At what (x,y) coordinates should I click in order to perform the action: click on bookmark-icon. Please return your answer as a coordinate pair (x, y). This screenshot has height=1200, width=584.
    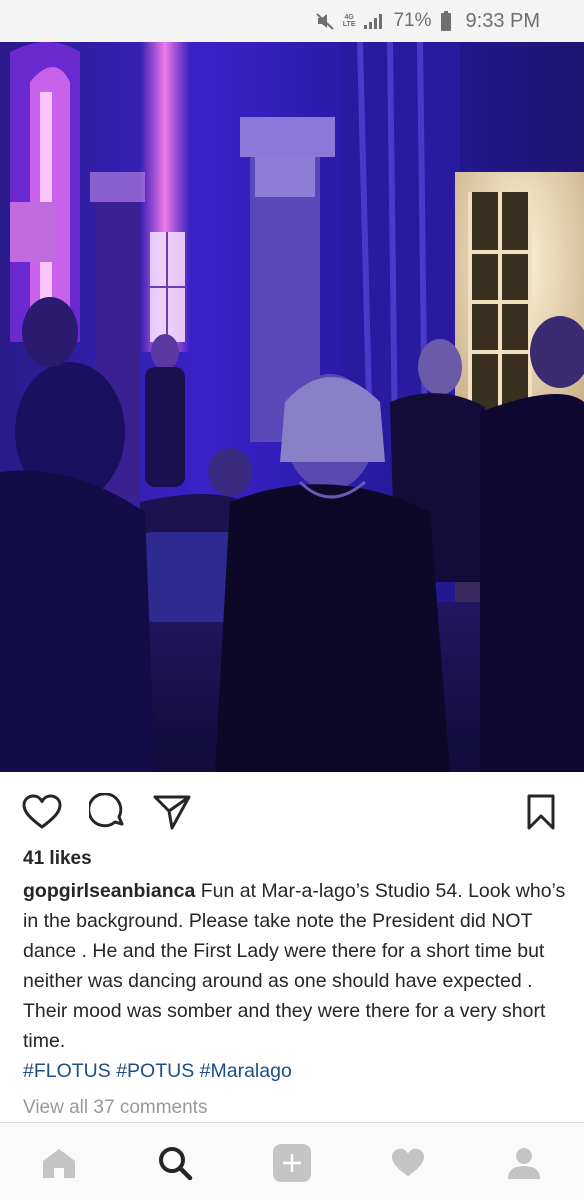
    Looking at the image, I should click on (541, 812).